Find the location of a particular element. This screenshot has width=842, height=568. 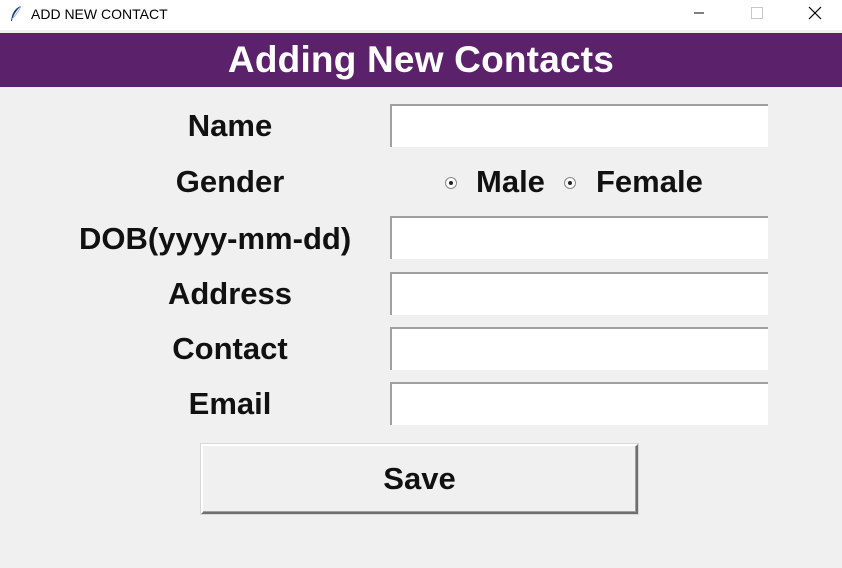

male-radio-label: Male is located at coordinates (510, 182).